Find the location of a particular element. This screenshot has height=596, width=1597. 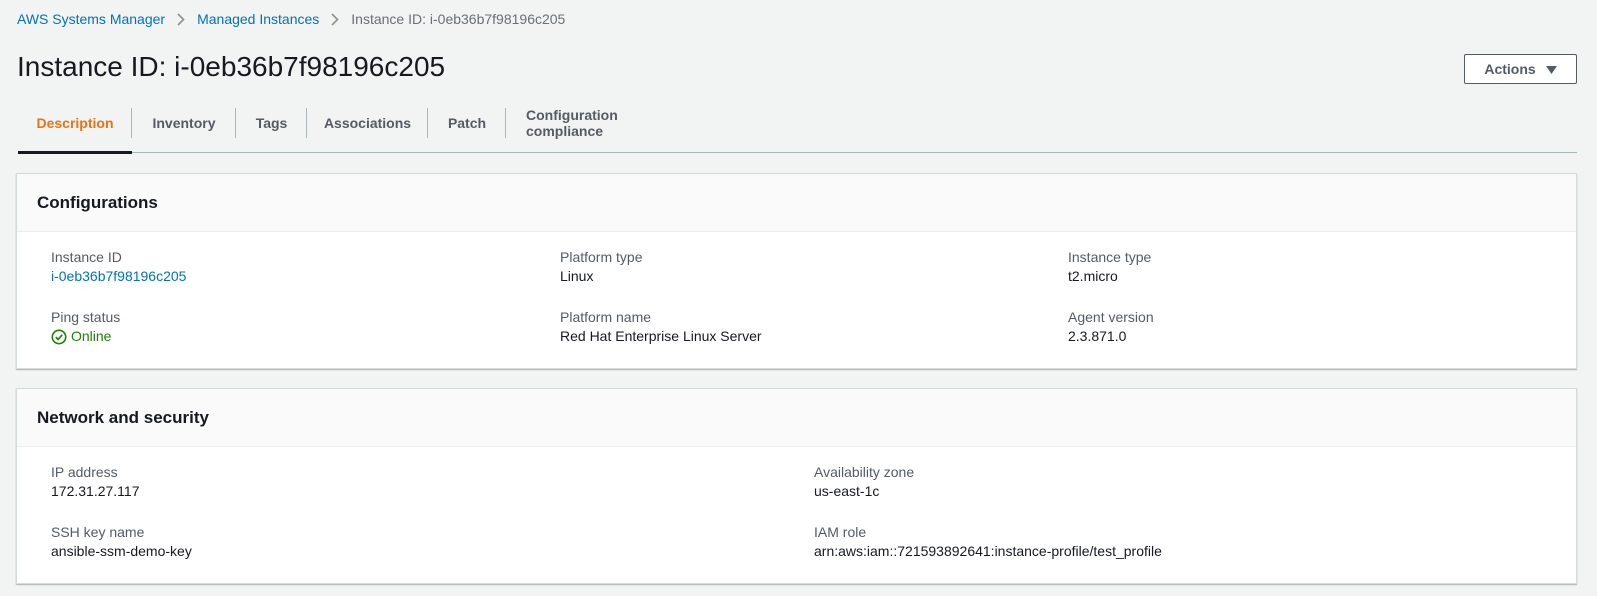

breadcrumb-managed-instances: Managed Instances is located at coordinates (258, 19).